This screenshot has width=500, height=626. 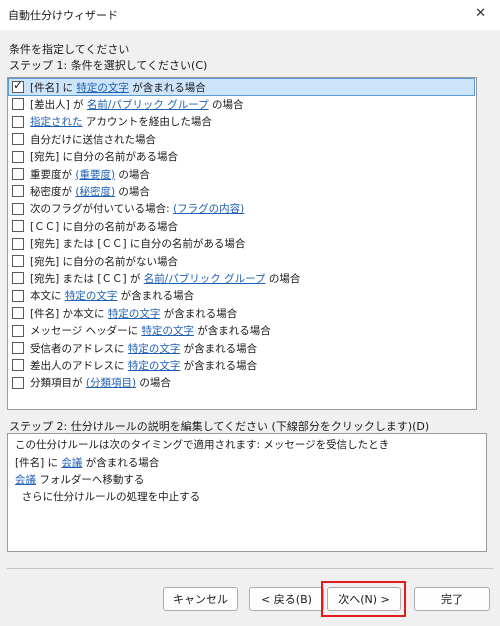 What do you see at coordinates (95, 192) in the screenshot?
I see `condition-link: (秘密度)` at bounding box center [95, 192].